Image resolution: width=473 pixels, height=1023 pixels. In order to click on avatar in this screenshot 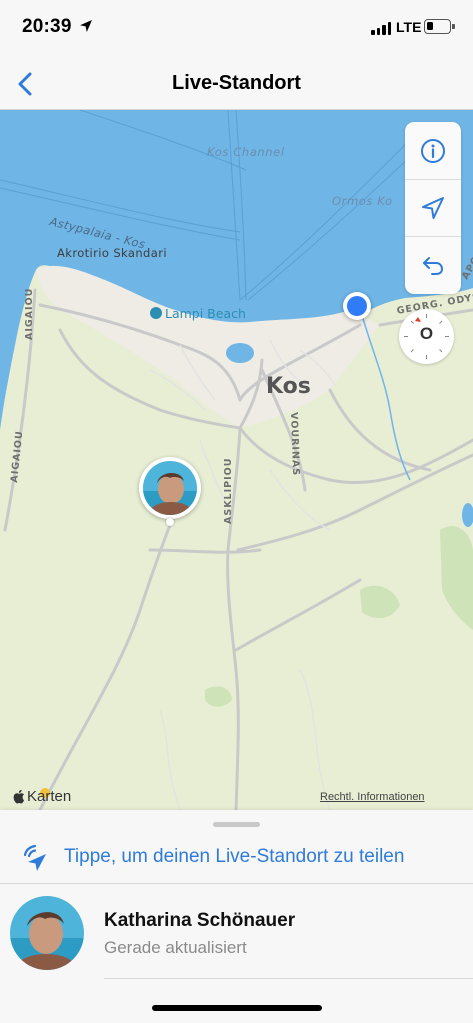, I will do `click(47, 933)`.